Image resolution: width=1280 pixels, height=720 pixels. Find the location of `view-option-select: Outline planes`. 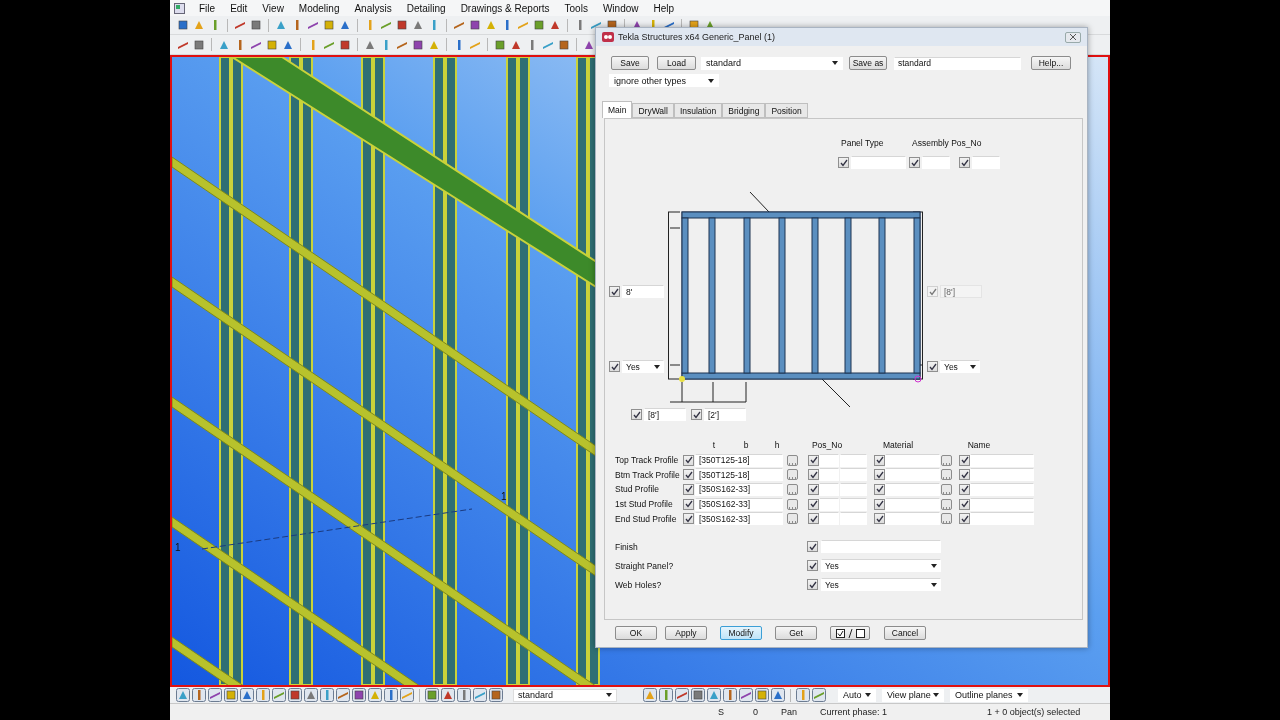

view-option-select: Outline planes is located at coordinates (989, 695).